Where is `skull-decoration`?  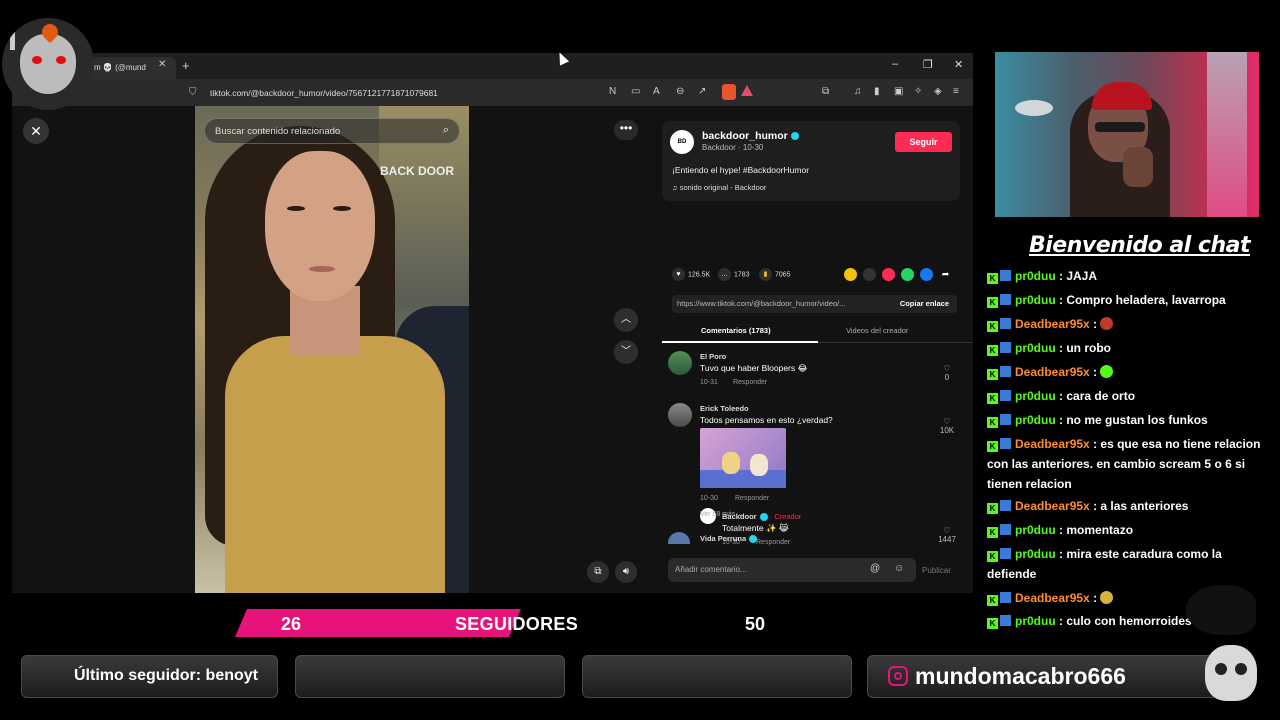
skull-decoration is located at coordinates (1231, 673).